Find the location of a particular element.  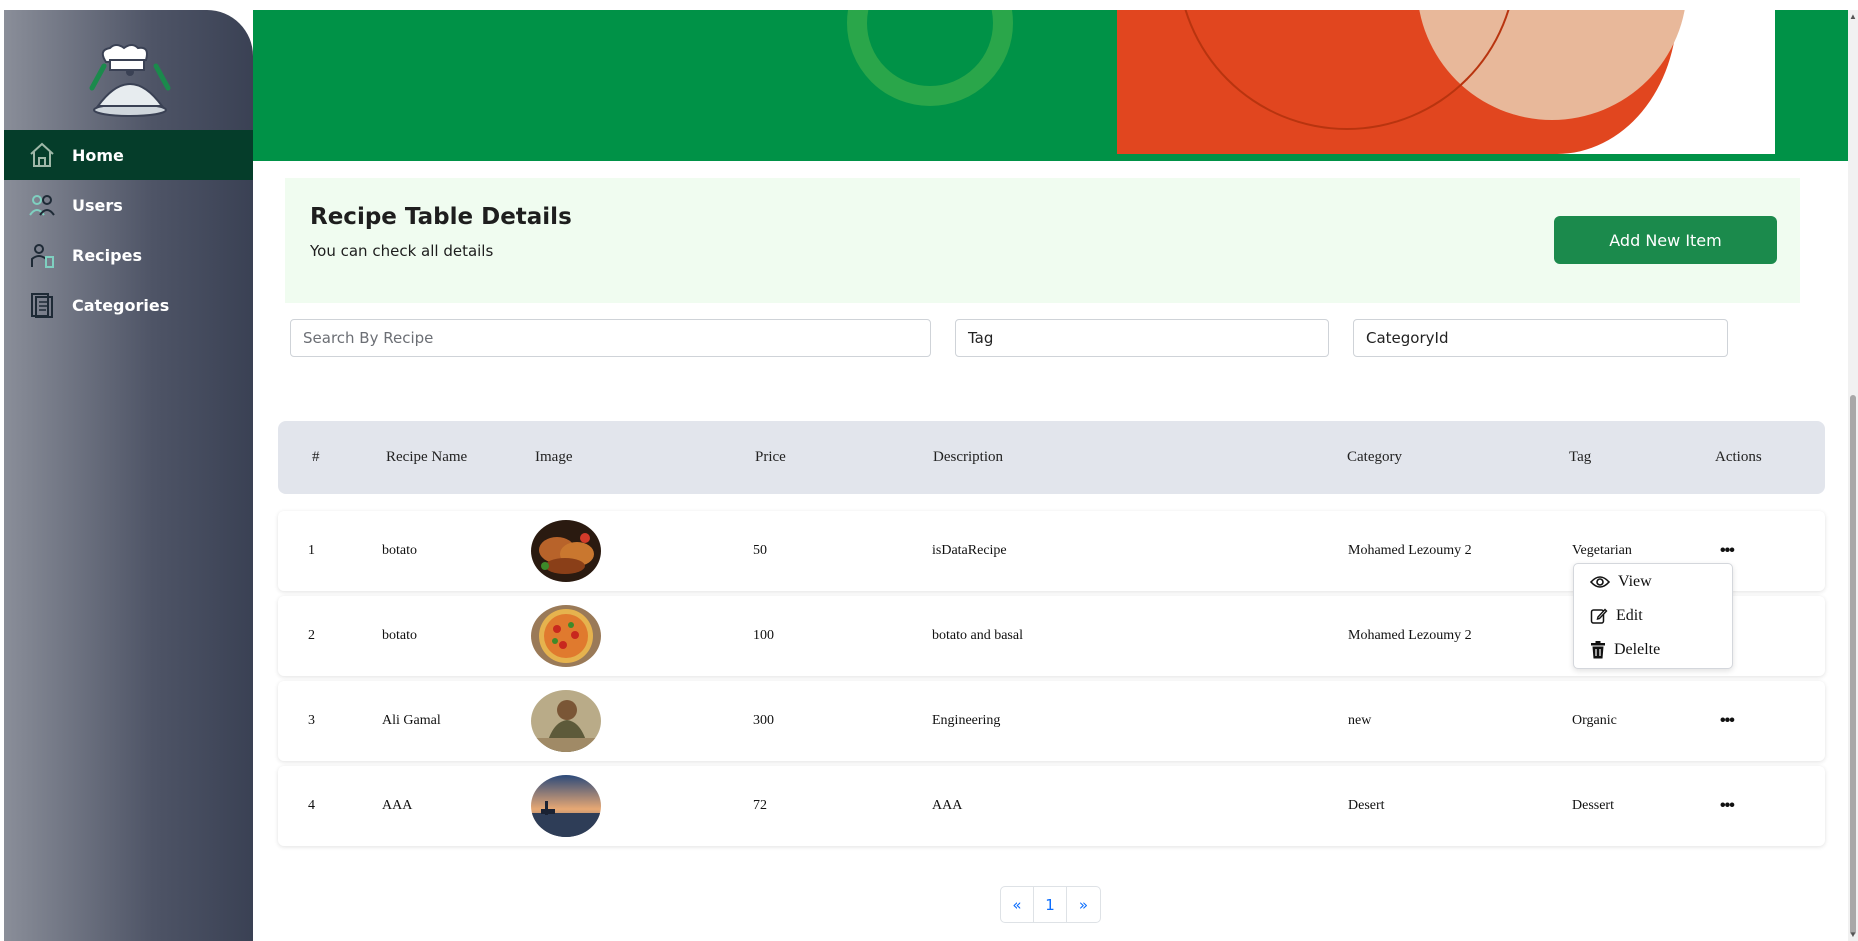

scroll-up-icon: ▲ is located at coordinates (1853, 16).